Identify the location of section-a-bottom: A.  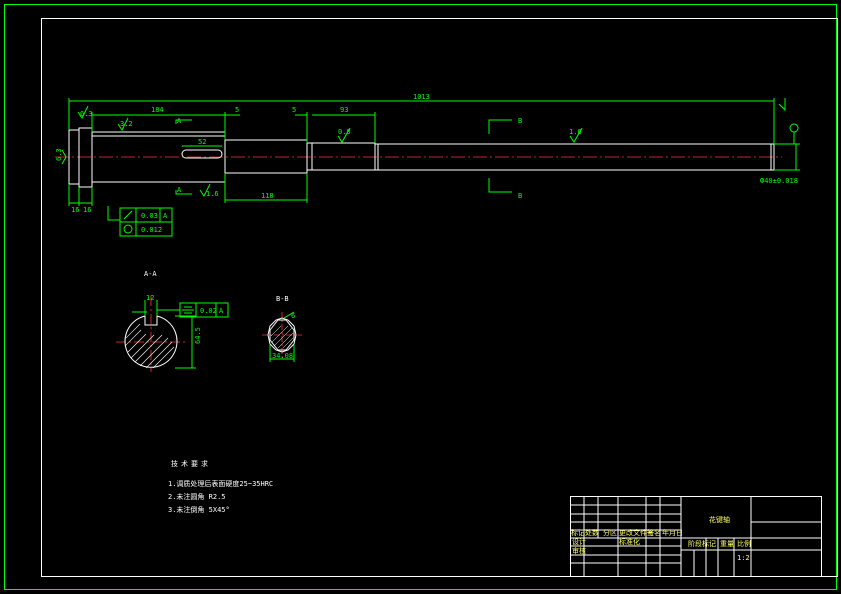
(179, 190).